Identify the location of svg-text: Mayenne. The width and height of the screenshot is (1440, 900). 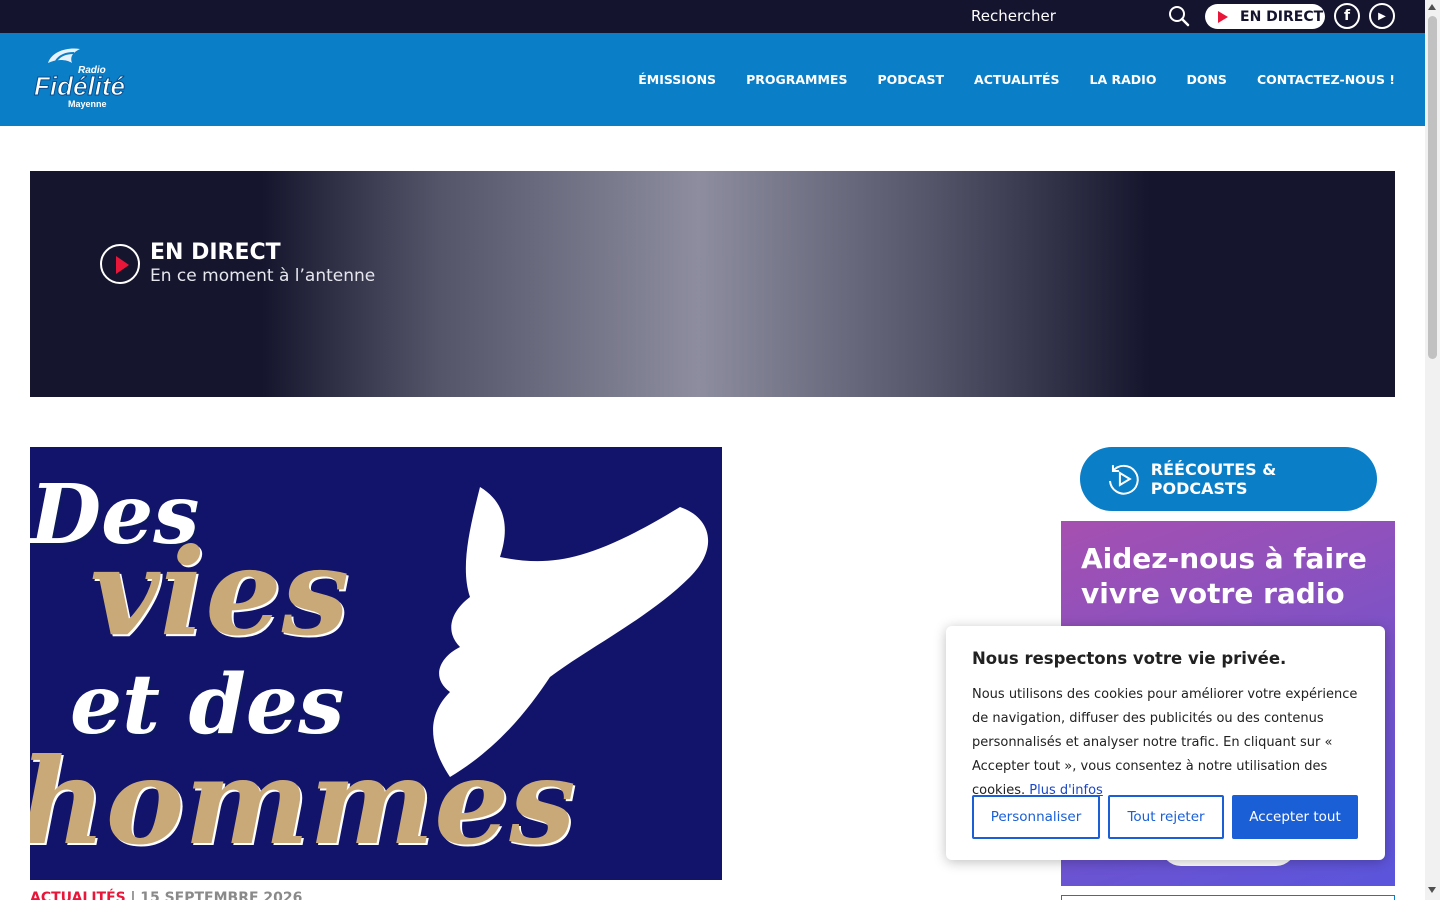
(87, 104).